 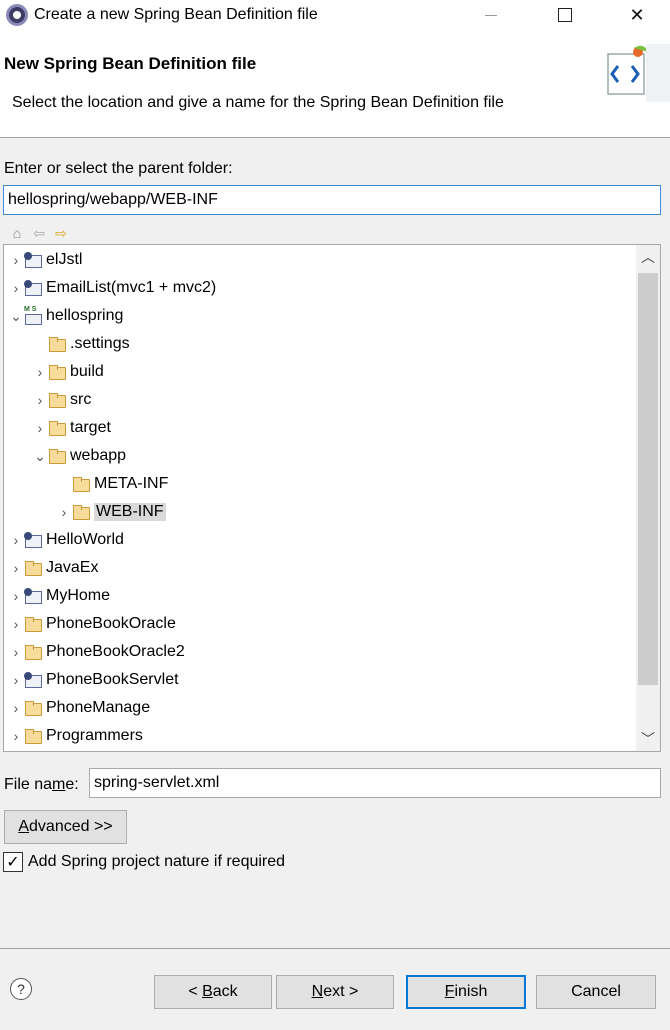 I want to click on tree-item: › build, so click(x=68, y=372).